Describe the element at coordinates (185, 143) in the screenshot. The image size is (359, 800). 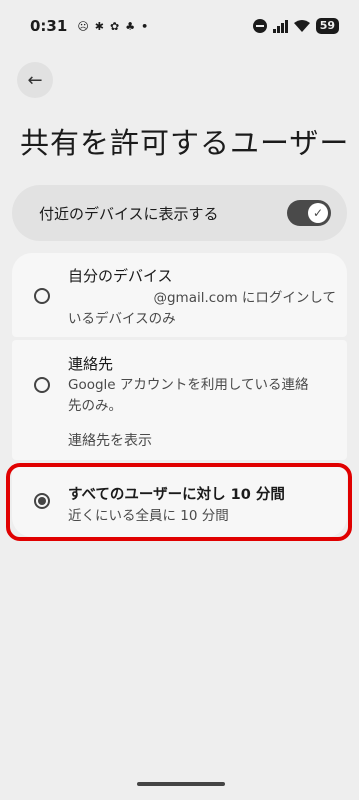
I see `page-title: 共有を許可するユーザー` at that location.